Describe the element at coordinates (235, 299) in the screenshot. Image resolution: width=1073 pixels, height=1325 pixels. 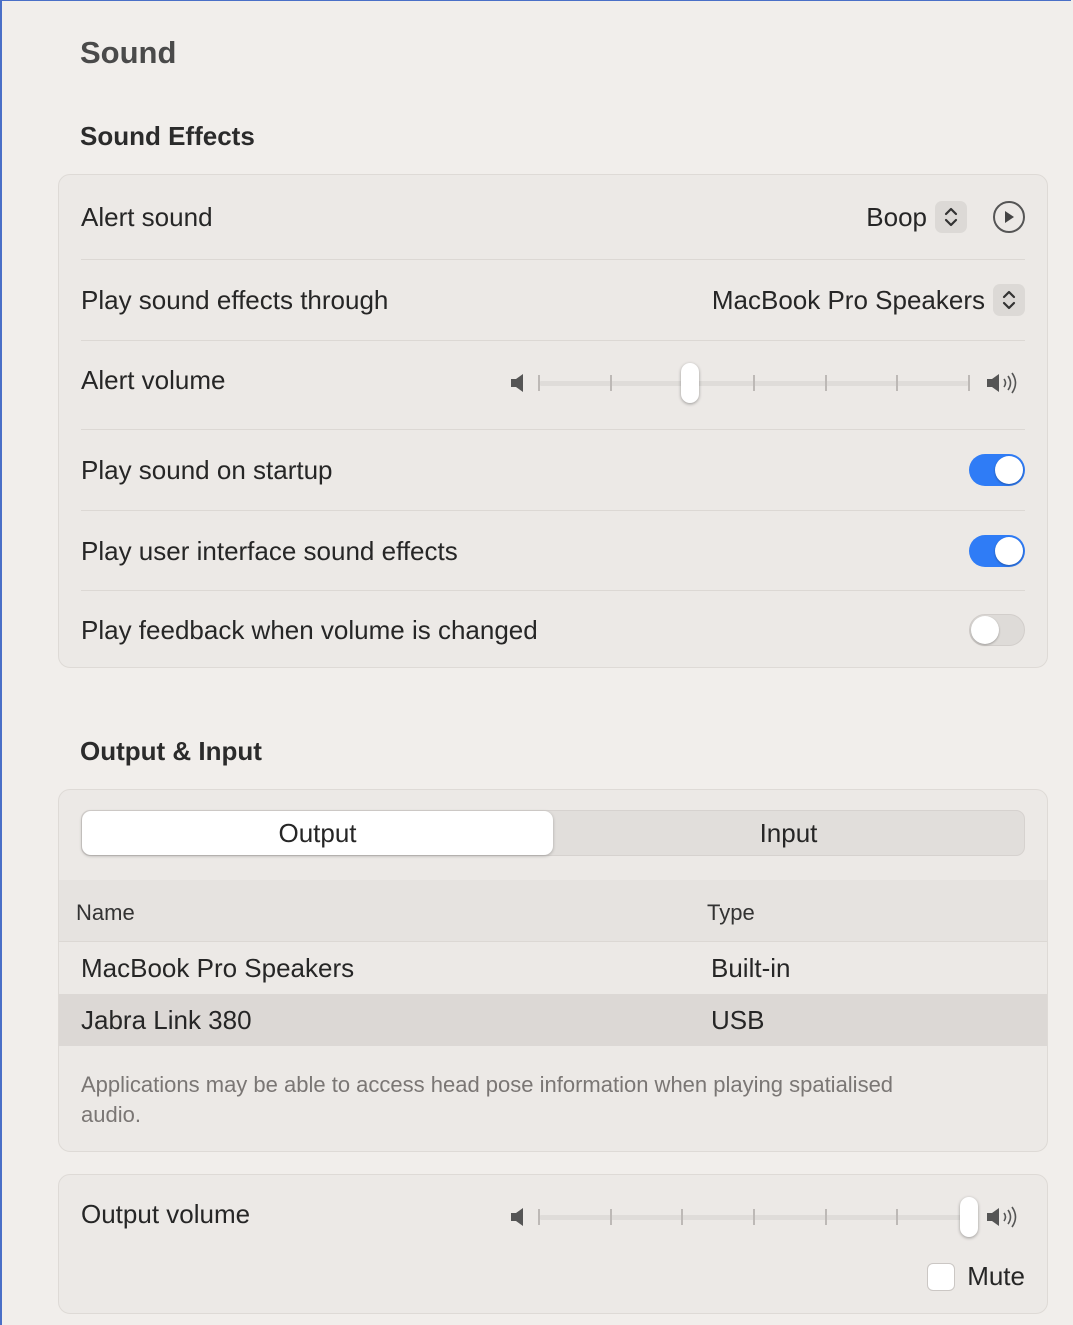
I see `play-through-label: Play sound effects through` at that location.